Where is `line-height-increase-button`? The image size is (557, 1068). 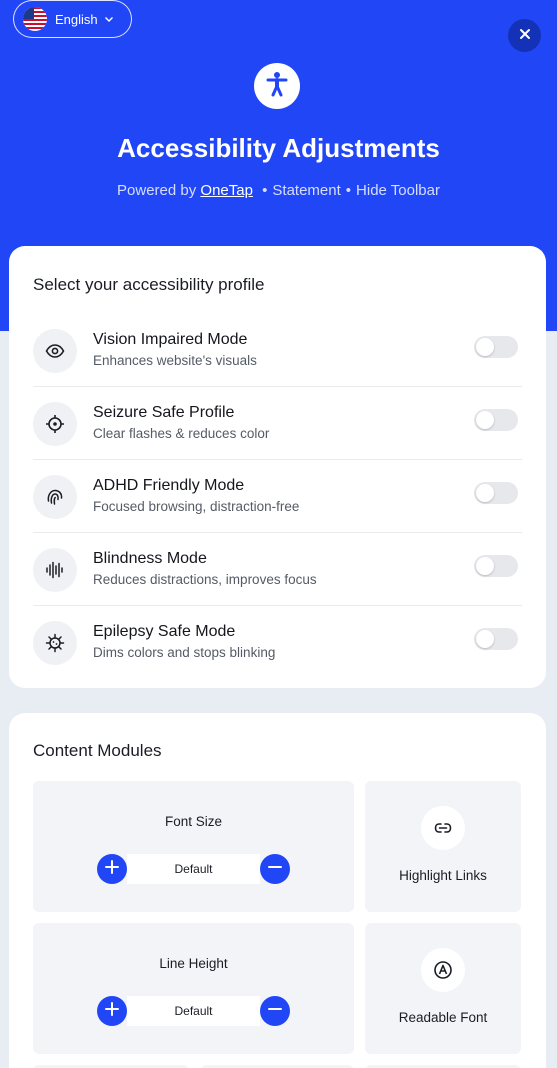 line-height-increase-button is located at coordinates (112, 1011).